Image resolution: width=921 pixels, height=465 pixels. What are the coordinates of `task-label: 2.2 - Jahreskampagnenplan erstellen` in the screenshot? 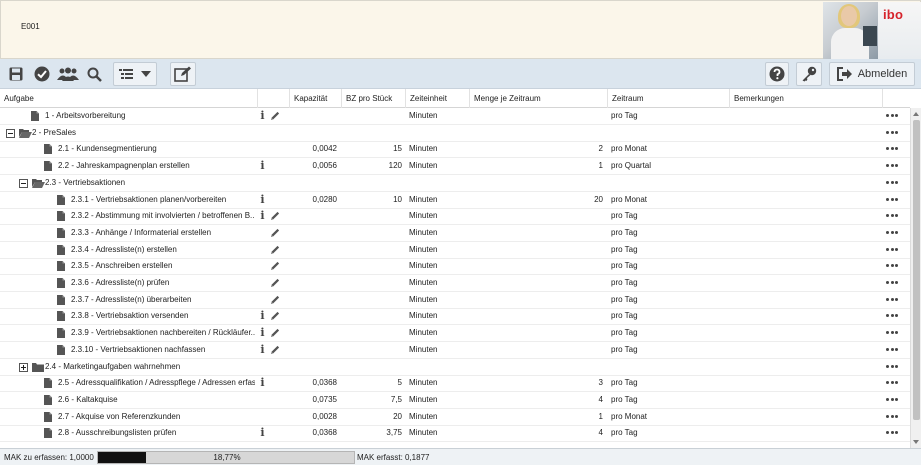 It's located at (156, 166).